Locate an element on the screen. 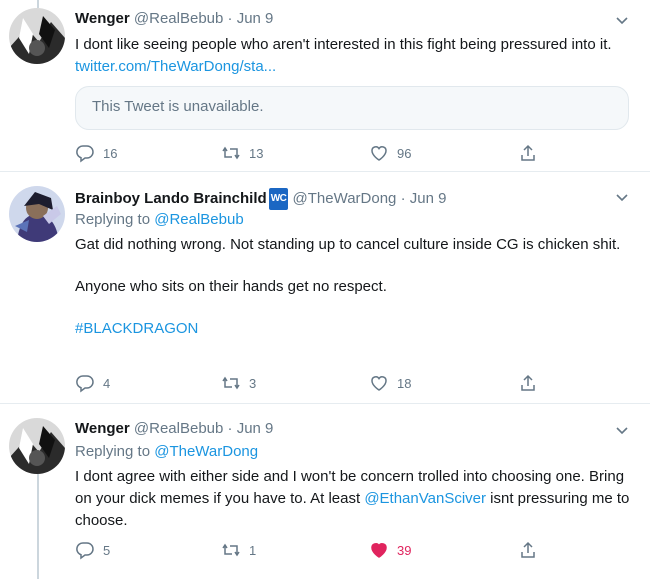  hashtag-link: #BLACKDRAGON is located at coordinates (355, 329).